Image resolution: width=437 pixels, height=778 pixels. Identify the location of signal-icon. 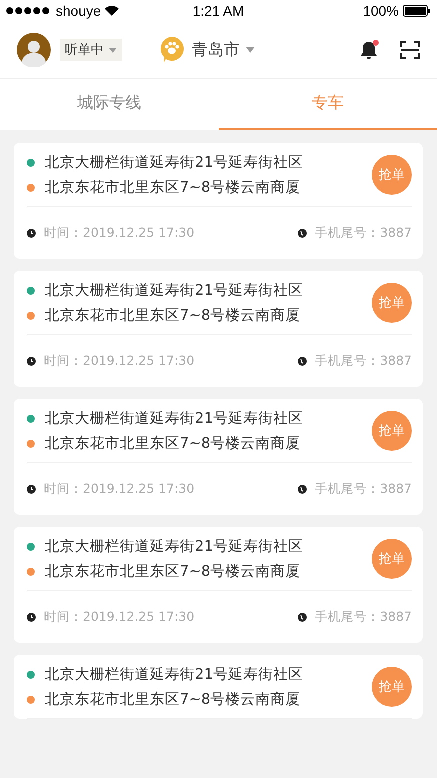
(29, 11).